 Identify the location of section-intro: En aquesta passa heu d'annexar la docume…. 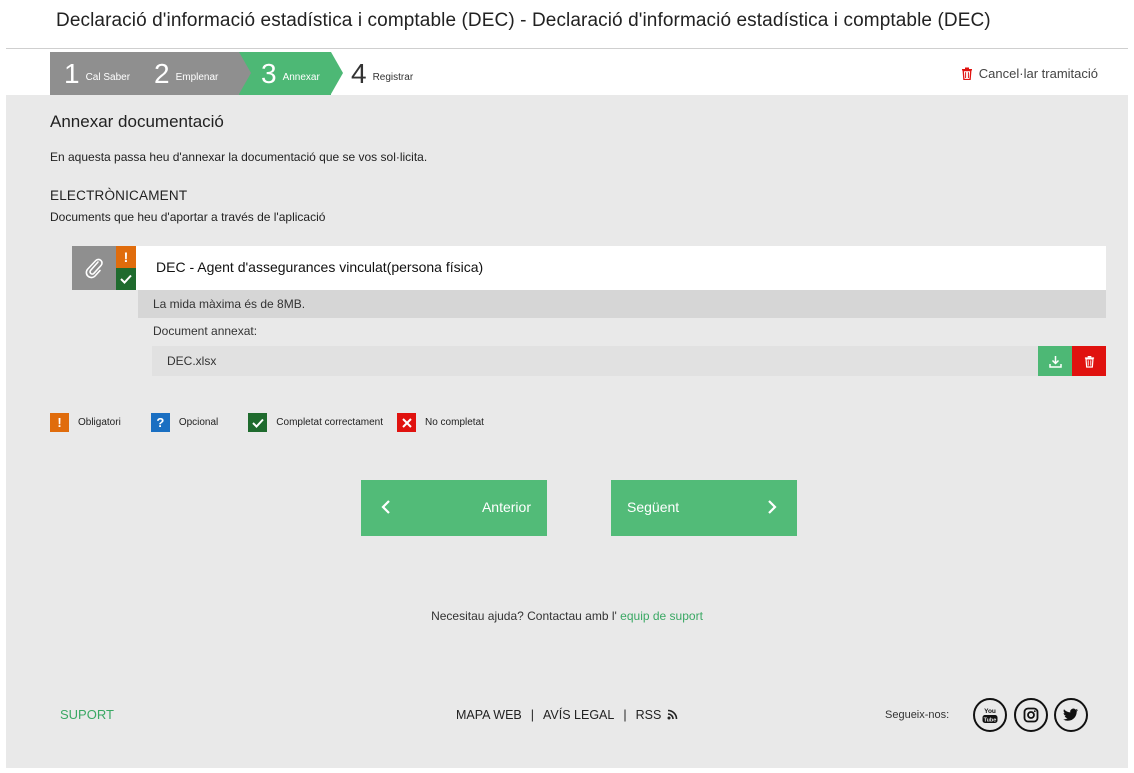
(239, 157).